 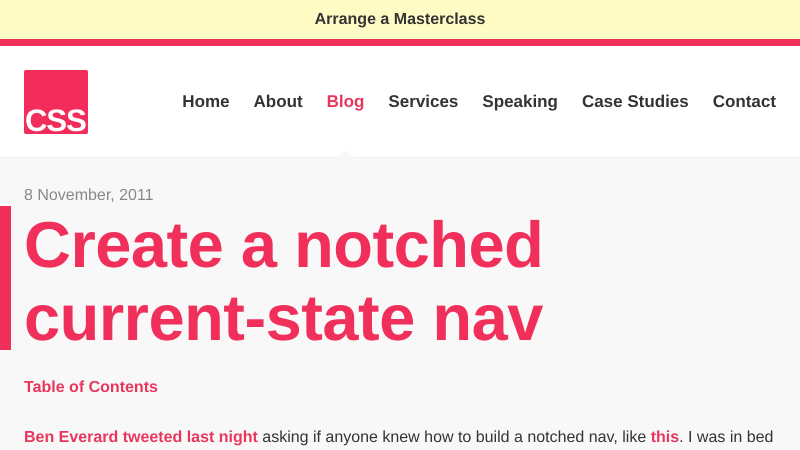 What do you see at coordinates (635, 101) in the screenshot?
I see `nav-link: Case Studies` at bounding box center [635, 101].